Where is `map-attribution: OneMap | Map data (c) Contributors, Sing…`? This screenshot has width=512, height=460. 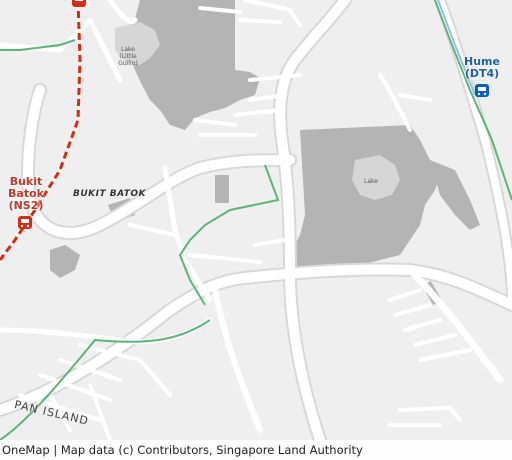
map-attribution: OneMap | Map data (c) Contributors, Sing… is located at coordinates (256, 450).